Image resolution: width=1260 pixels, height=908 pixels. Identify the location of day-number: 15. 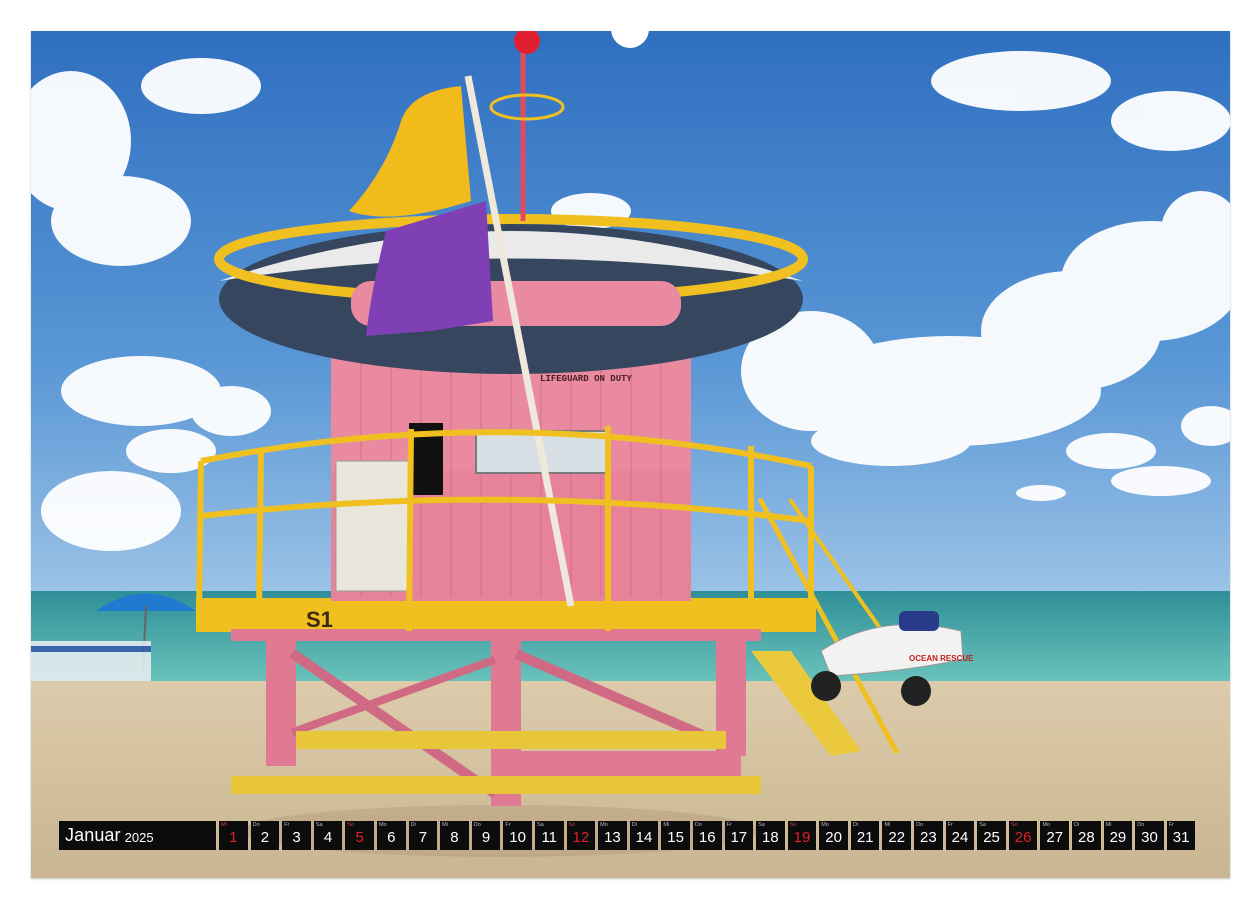
(675, 837).